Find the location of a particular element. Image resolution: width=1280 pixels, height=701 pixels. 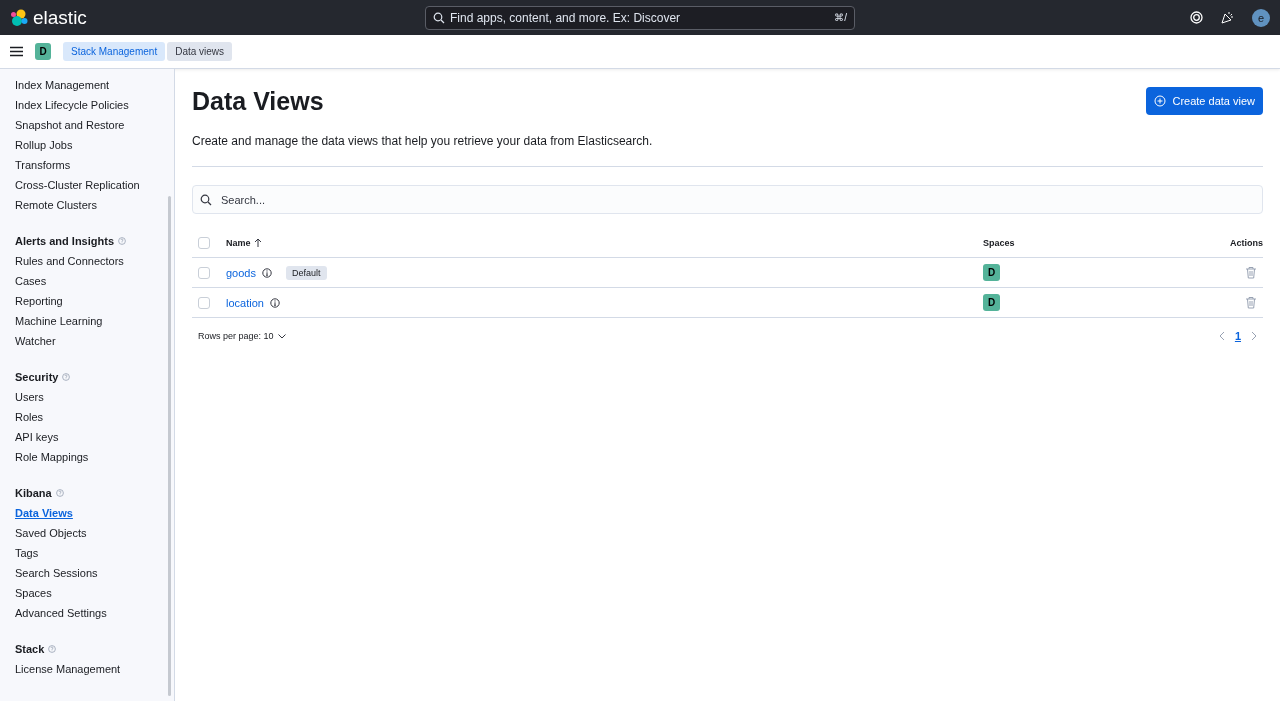

nav-link: Machine Learning is located at coordinates (59, 321).